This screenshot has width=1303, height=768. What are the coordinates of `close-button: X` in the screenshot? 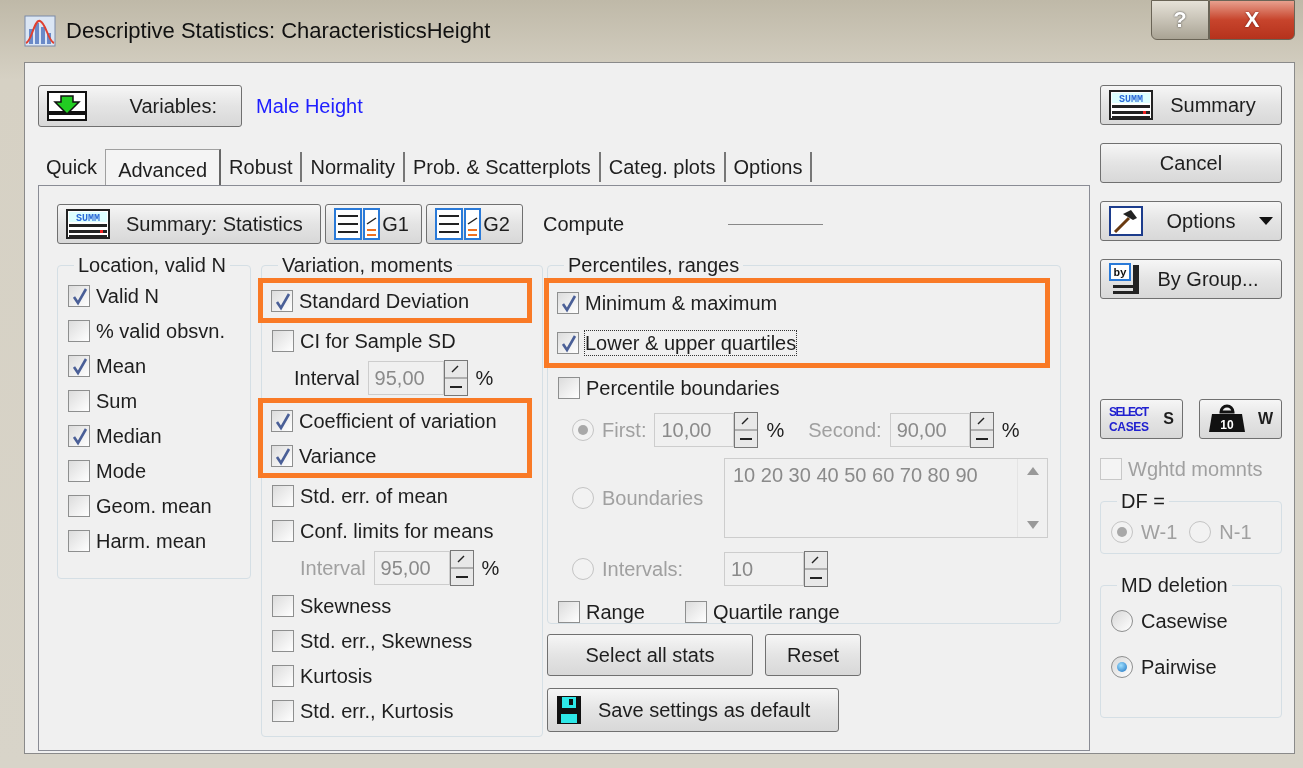 It's located at (1252, 20).